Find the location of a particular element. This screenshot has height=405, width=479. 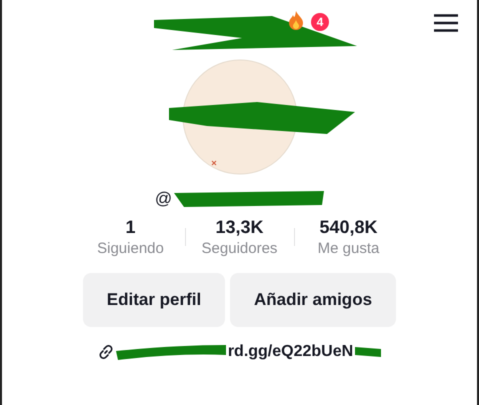

edit-profile-button: Editar perfil is located at coordinates (154, 300).